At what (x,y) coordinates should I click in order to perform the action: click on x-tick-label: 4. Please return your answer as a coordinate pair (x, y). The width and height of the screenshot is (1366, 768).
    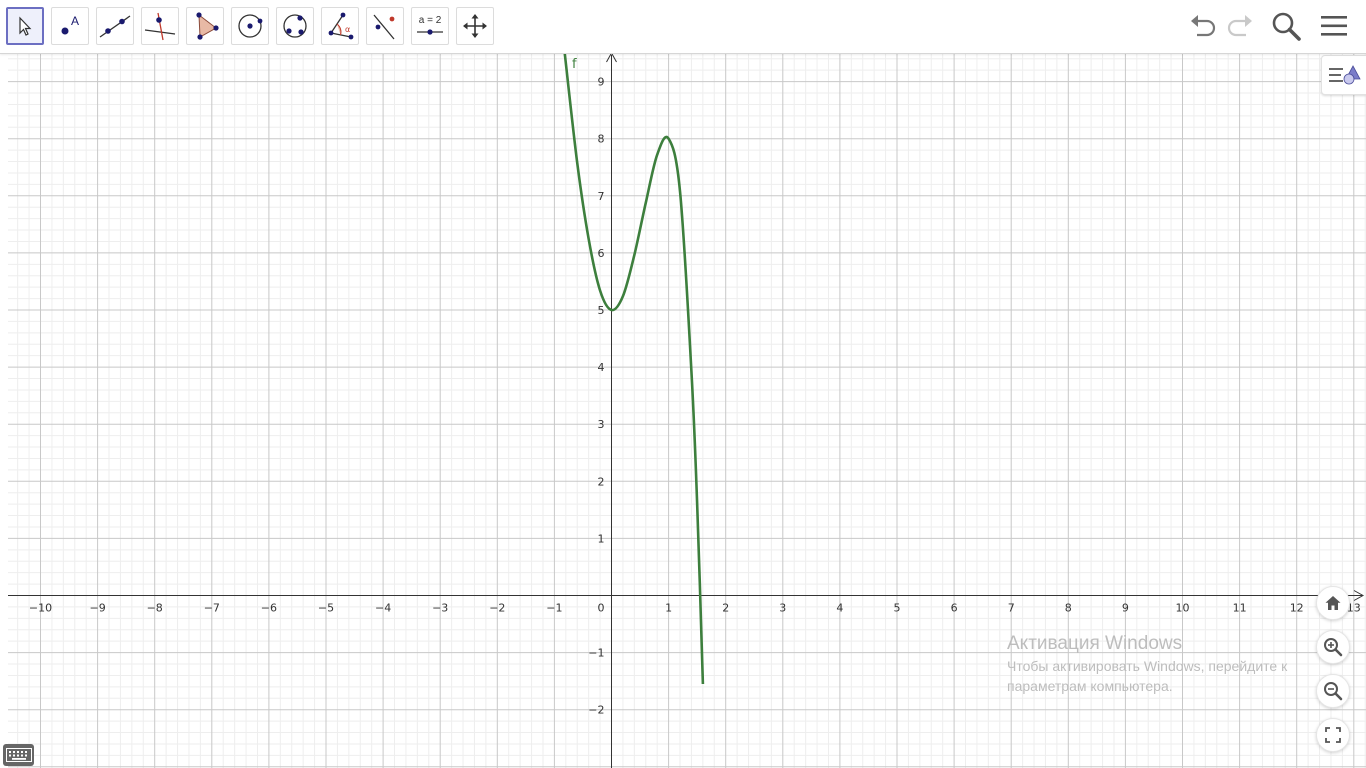
    Looking at the image, I should click on (839, 608).